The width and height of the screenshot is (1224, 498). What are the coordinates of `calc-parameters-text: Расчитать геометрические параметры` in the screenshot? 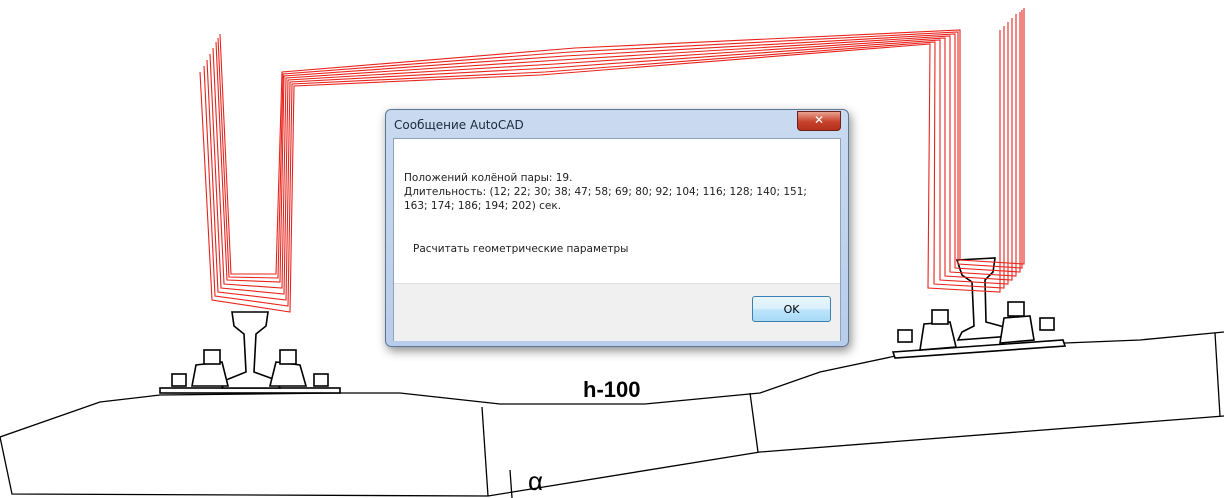 It's located at (521, 249).